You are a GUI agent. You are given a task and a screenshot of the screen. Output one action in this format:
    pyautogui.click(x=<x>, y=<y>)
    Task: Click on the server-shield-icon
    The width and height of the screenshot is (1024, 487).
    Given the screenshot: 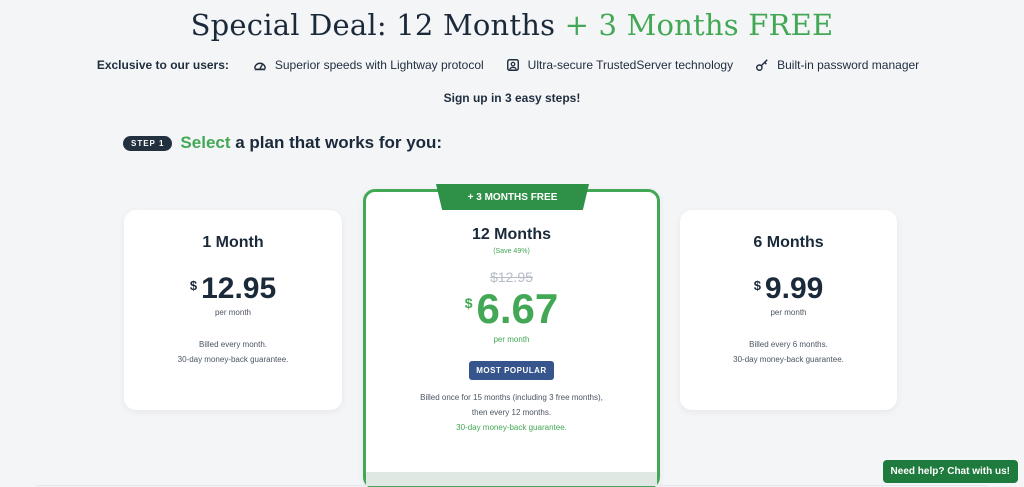 What is the action you would take?
    pyautogui.click(x=512, y=65)
    